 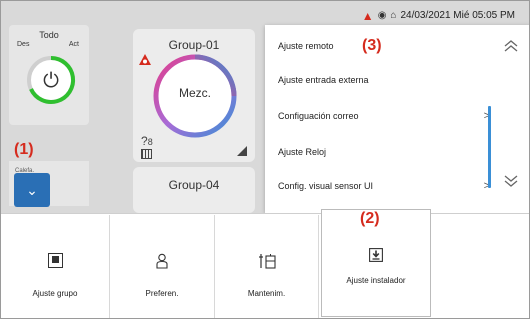 I want to click on louver-icon, so click(x=146, y=154).